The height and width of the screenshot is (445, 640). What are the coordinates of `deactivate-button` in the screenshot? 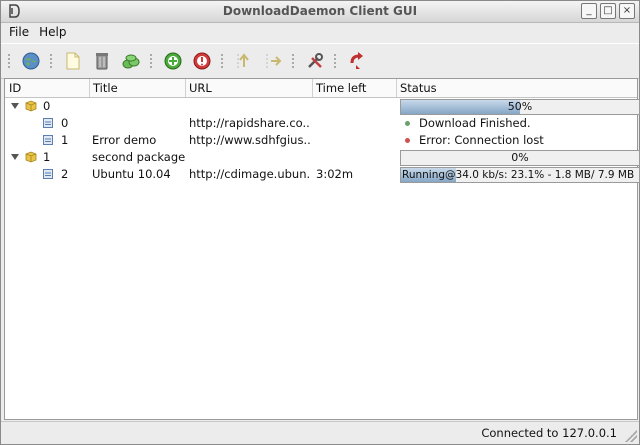 It's located at (202, 61).